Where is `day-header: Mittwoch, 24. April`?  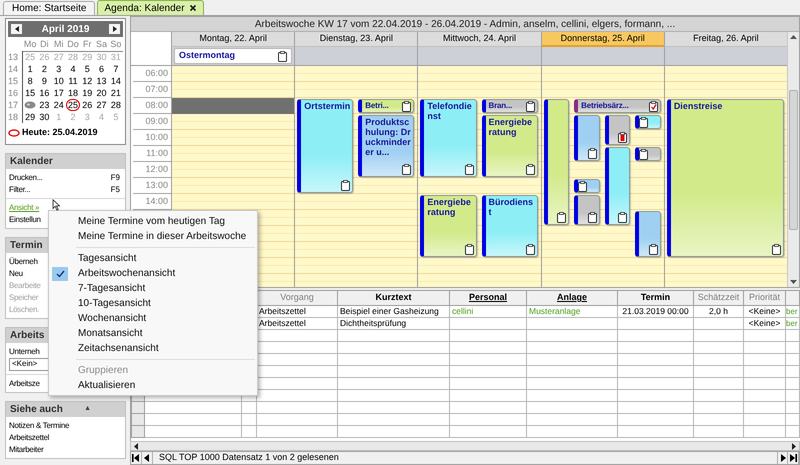
day-header: Mittwoch, 24. April is located at coordinates (479, 39).